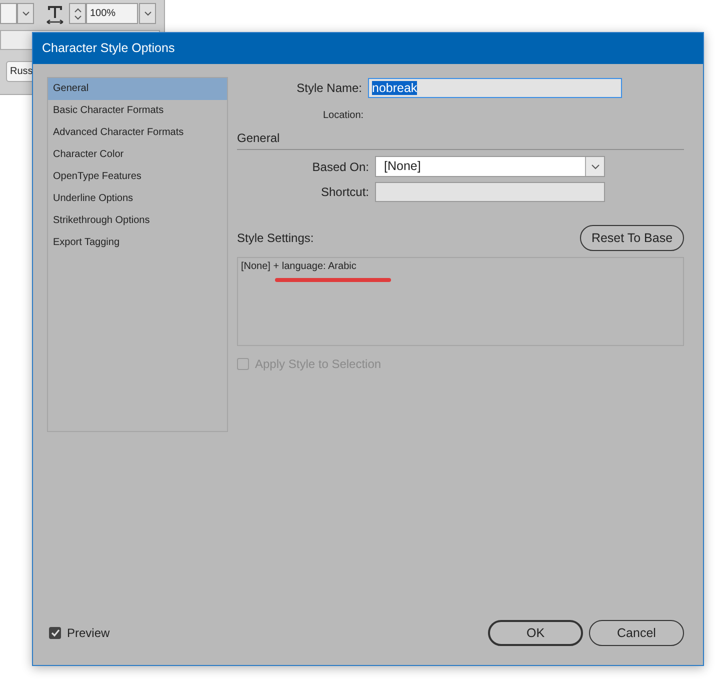  Describe the element at coordinates (8, 13) in the screenshot. I see `dropdown-field` at that location.